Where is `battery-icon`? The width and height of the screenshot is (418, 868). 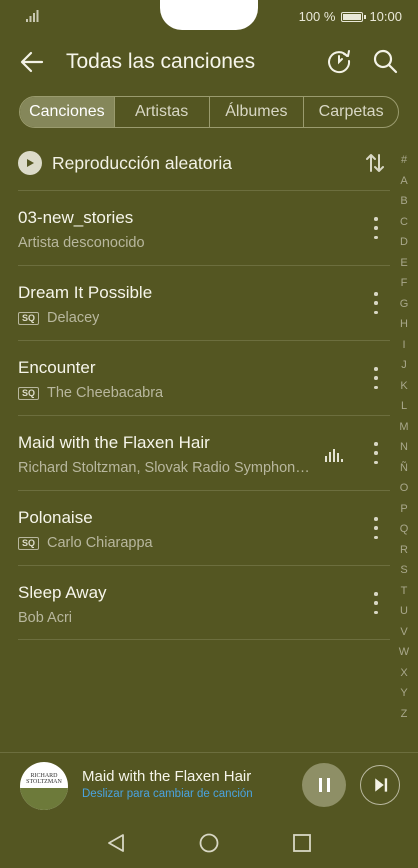
battery-icon is located at coordinates (354, 16).